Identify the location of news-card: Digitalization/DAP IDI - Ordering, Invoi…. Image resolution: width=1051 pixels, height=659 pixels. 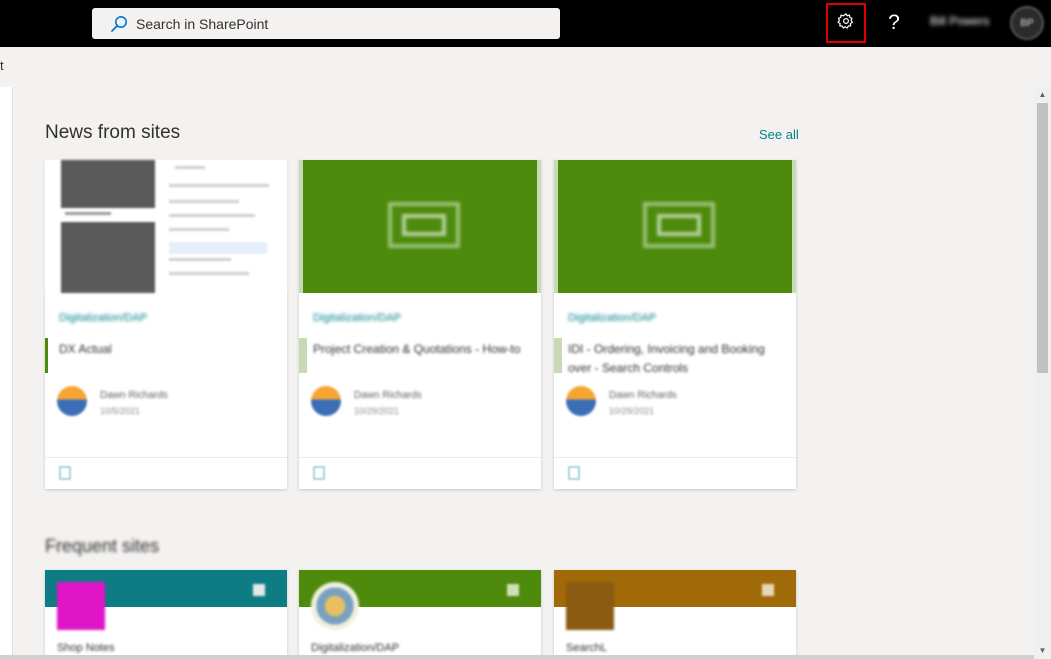
(675, 324).